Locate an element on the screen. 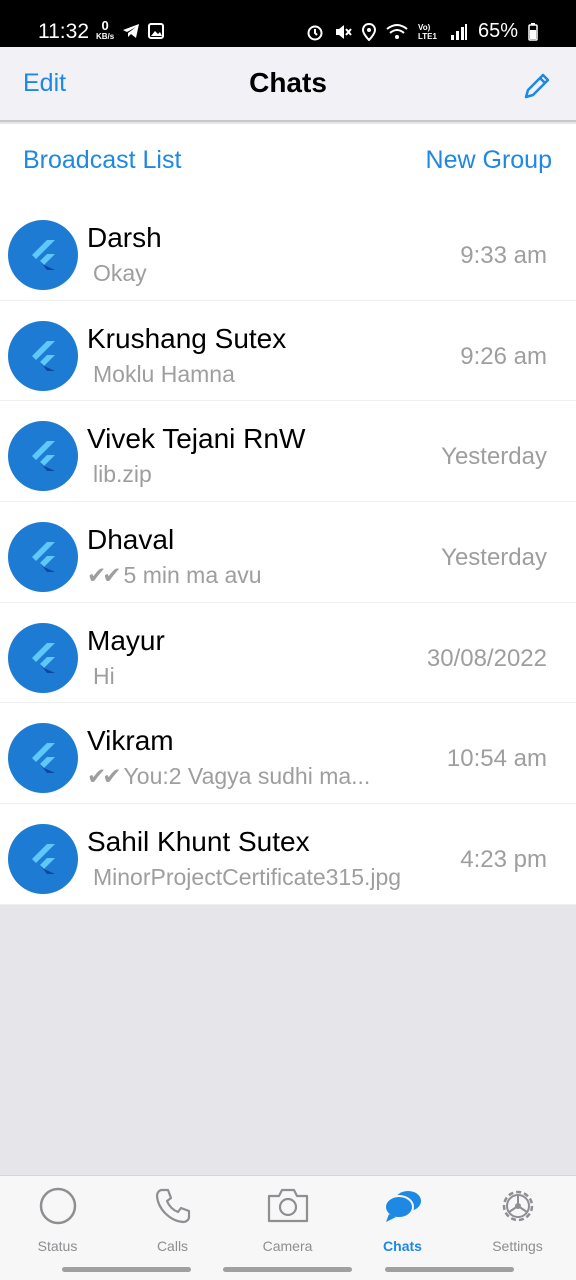  chat-row: Vivek Tejani RnW lib.zip Yesterday is located at coordinates (288, 452).